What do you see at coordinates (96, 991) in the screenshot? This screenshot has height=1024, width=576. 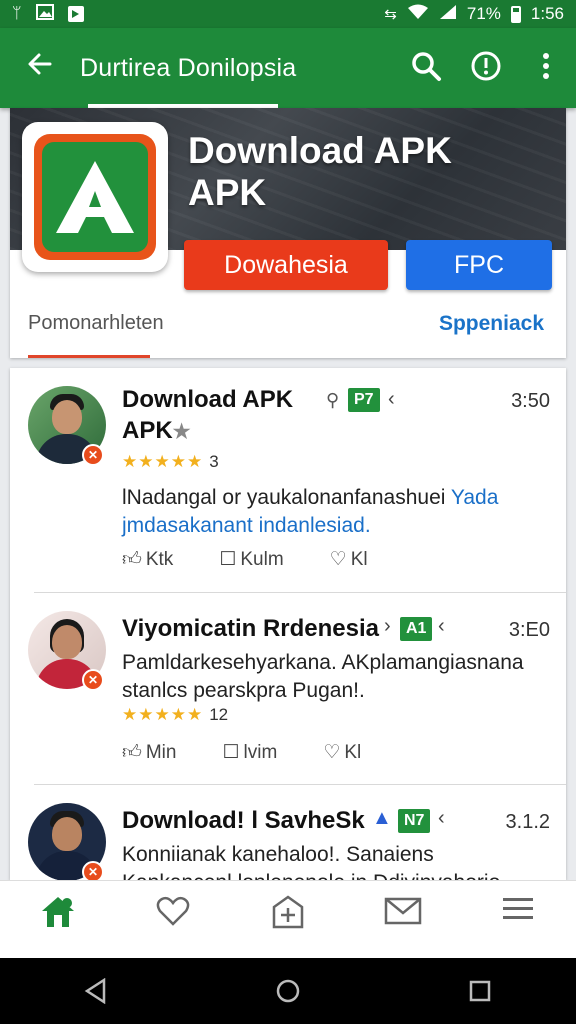 I see `system-back-button` at bounding box center [96, 991].